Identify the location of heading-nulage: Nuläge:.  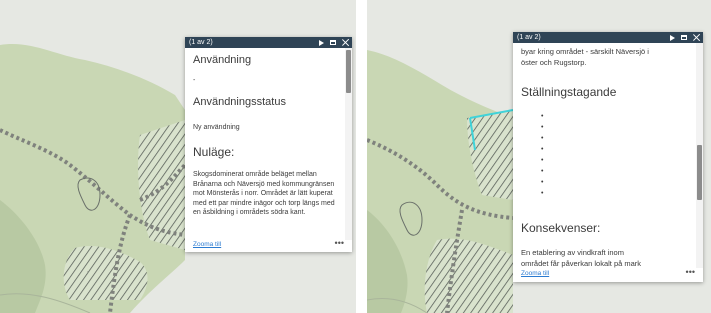
(214, 152).